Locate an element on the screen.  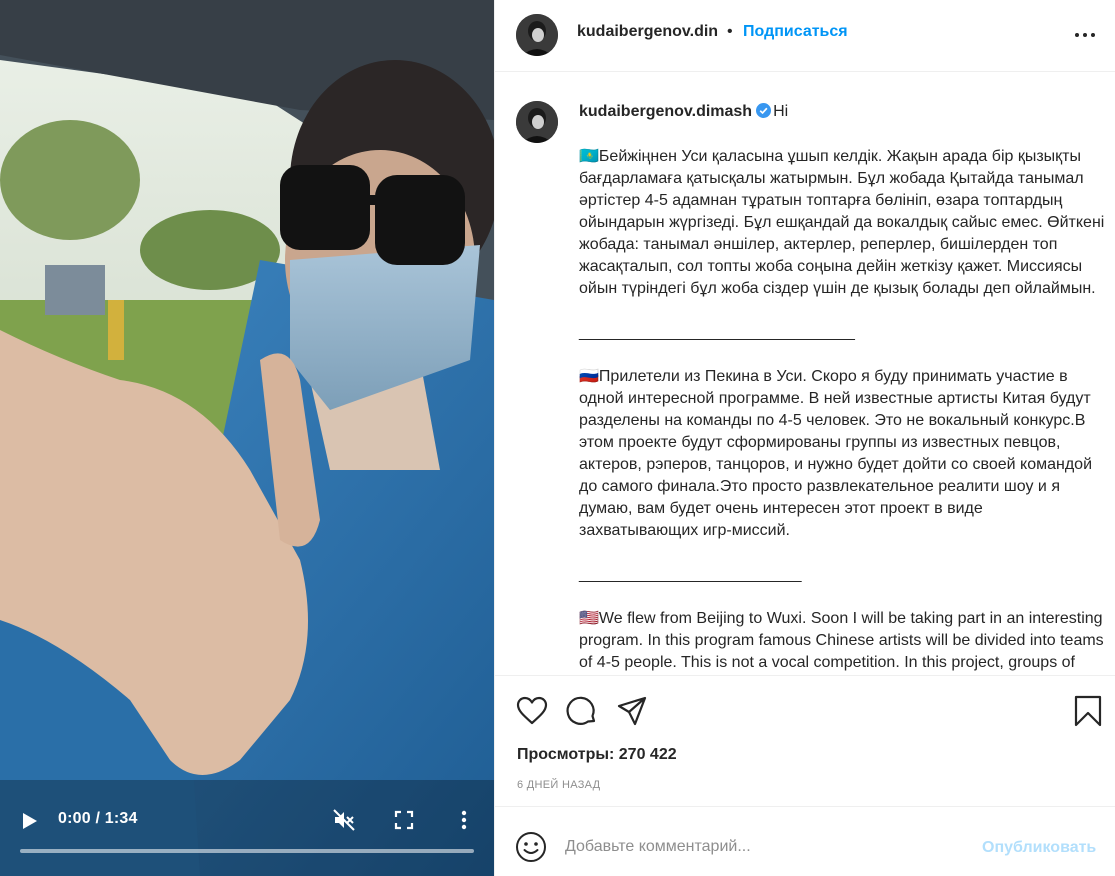
post-comment-button: Опубликовать is located at coordinates (1039, 848).